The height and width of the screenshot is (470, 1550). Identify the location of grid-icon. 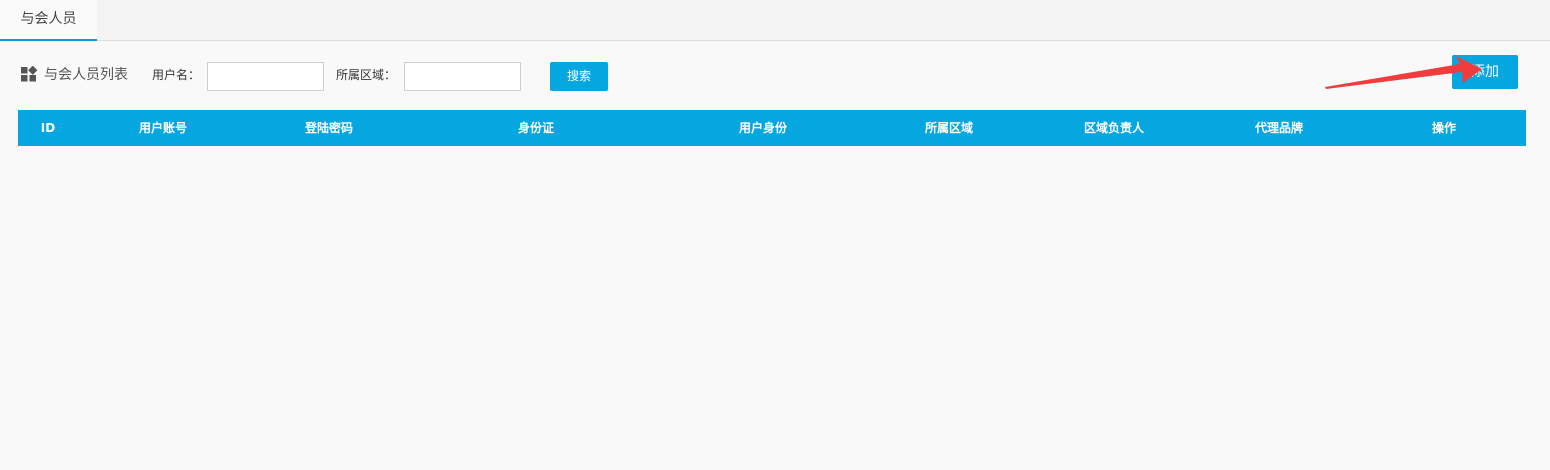
(29, 74).